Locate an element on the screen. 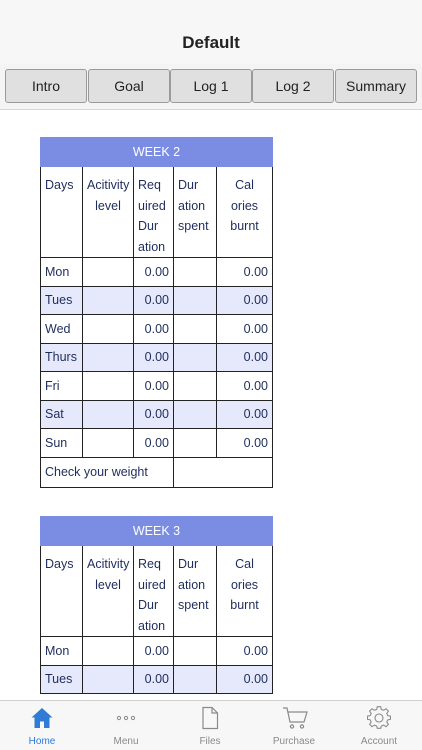  header-line: Acitivity is located at coordinates (108, 185).